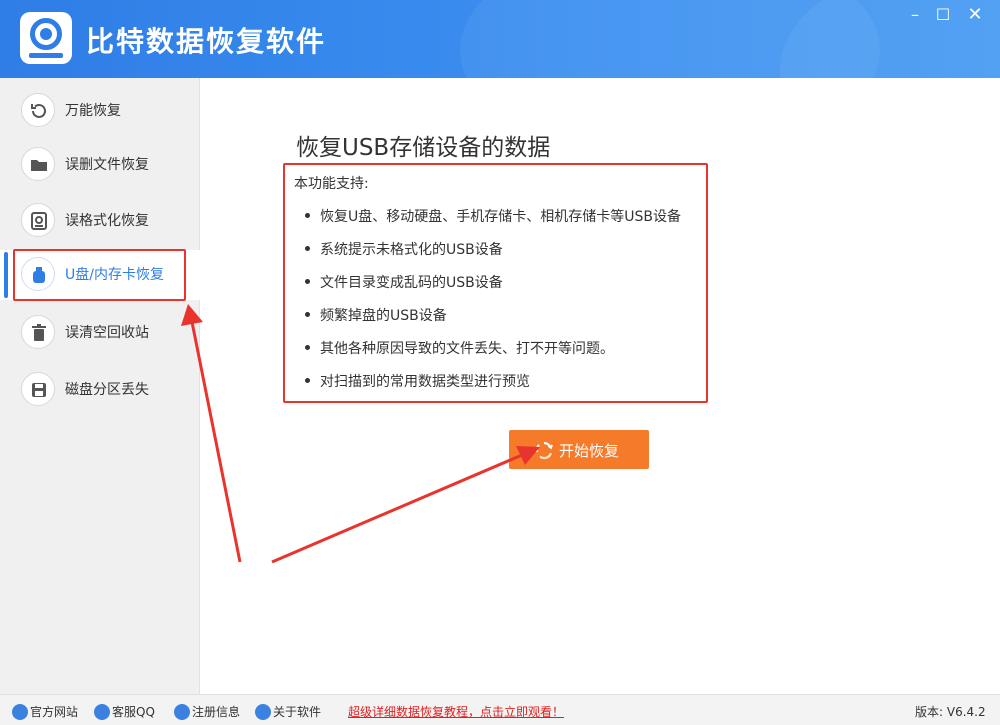 Image resolution: width=1000 pixels, height=725 pixels. What do you see at coordinates (263, 711) in the screenshot?
I see `info-icon` at bounding box center [263, 711].